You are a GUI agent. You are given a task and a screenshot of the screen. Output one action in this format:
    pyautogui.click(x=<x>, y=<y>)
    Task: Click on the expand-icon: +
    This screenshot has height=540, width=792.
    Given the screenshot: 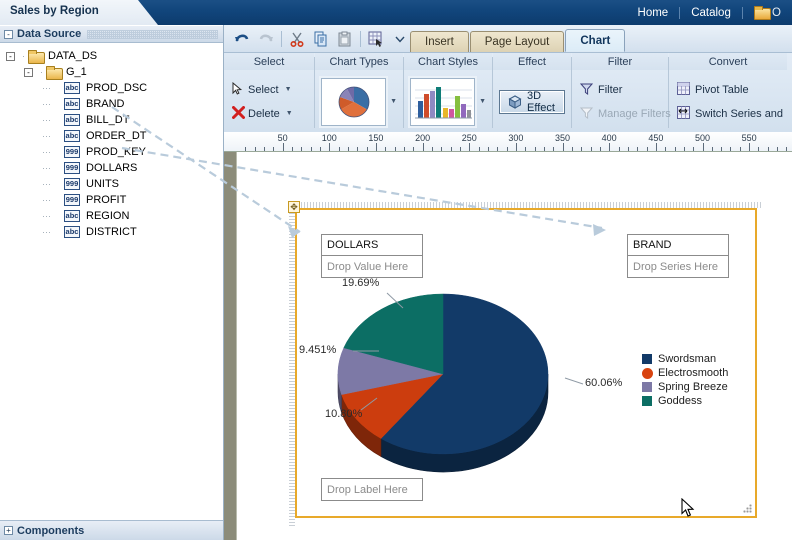 What is the action you would take?
    pyautogui.click(x=8, y=530)
    